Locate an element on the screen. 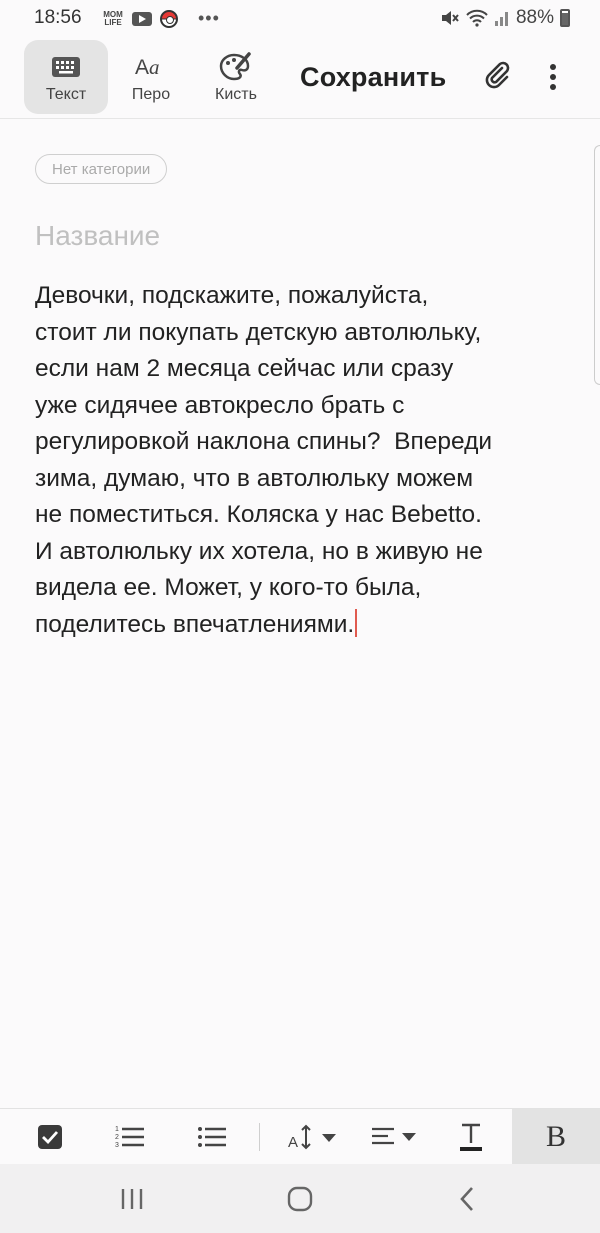 The image size is (600, 1233). paperclip-icon is located at coordinates (497, 75).